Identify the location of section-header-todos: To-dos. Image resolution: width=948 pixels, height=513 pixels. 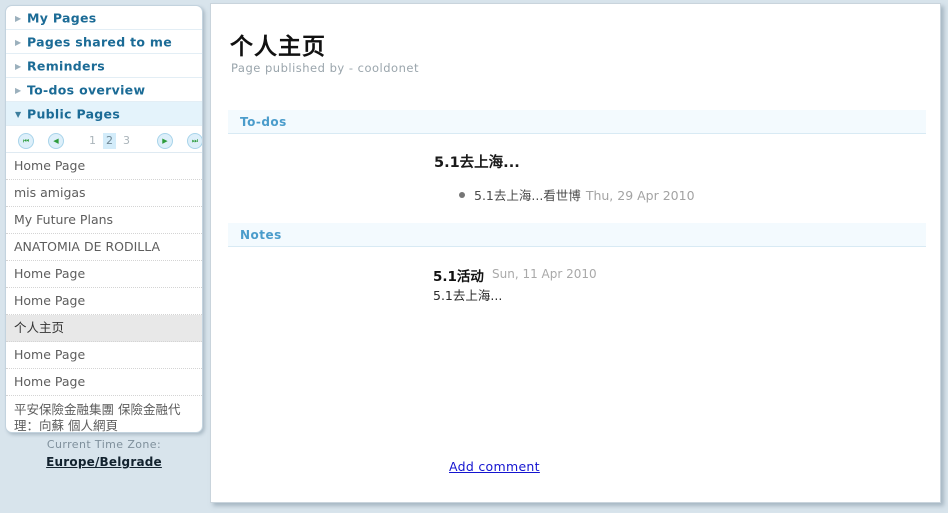
(577, 122).